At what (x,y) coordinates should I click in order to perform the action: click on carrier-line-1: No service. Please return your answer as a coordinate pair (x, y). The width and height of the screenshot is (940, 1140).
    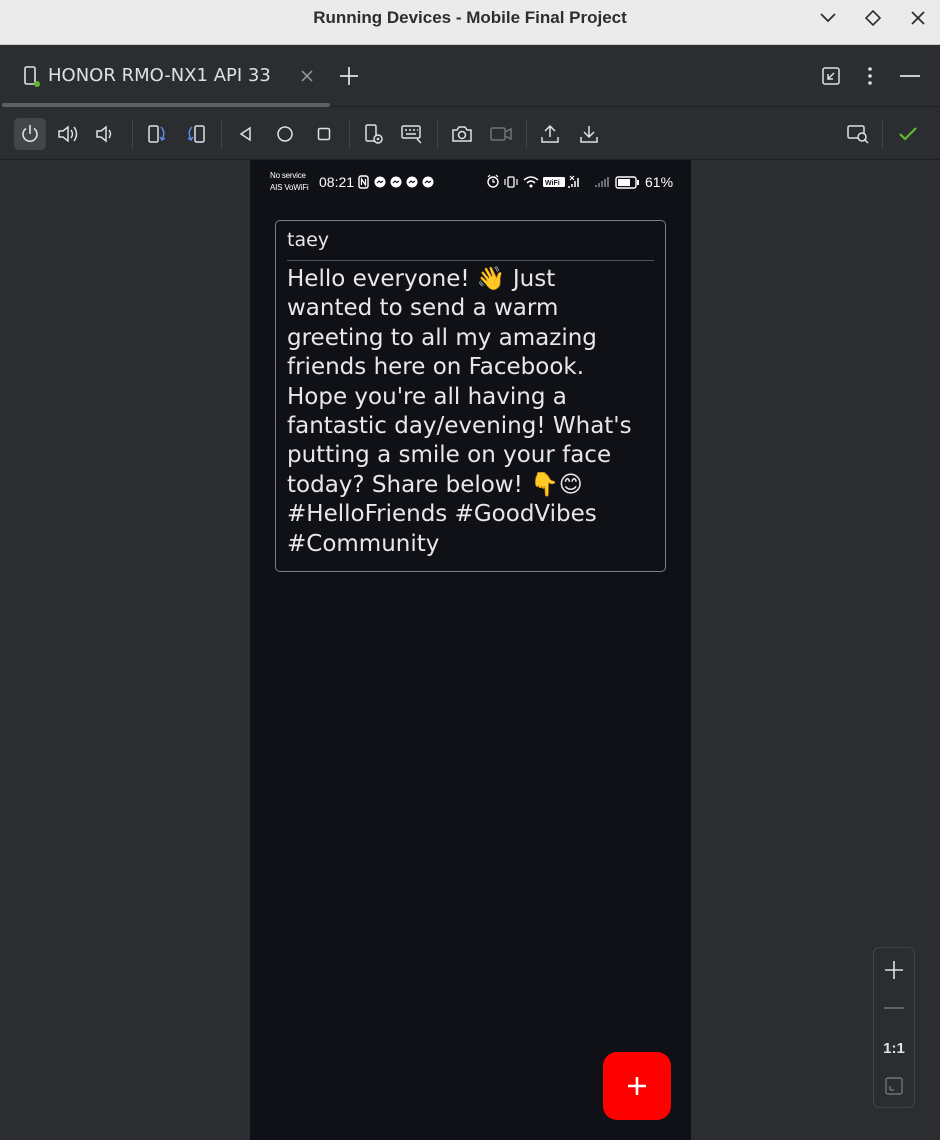
    Looking at the image, I should click on (288, 175).